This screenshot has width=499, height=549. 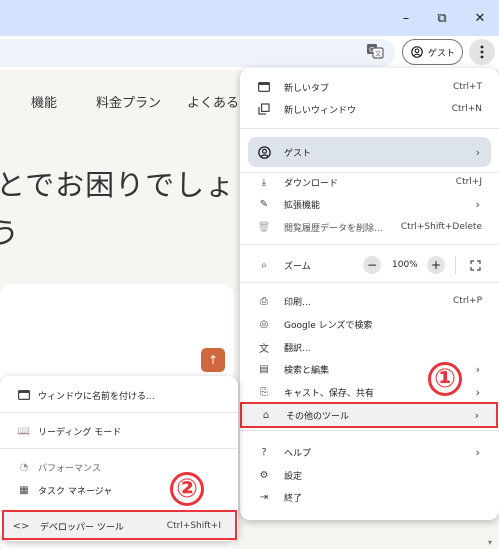 I want to click on title-bar: – ⧉ ✕, so click(x=249, y=18).